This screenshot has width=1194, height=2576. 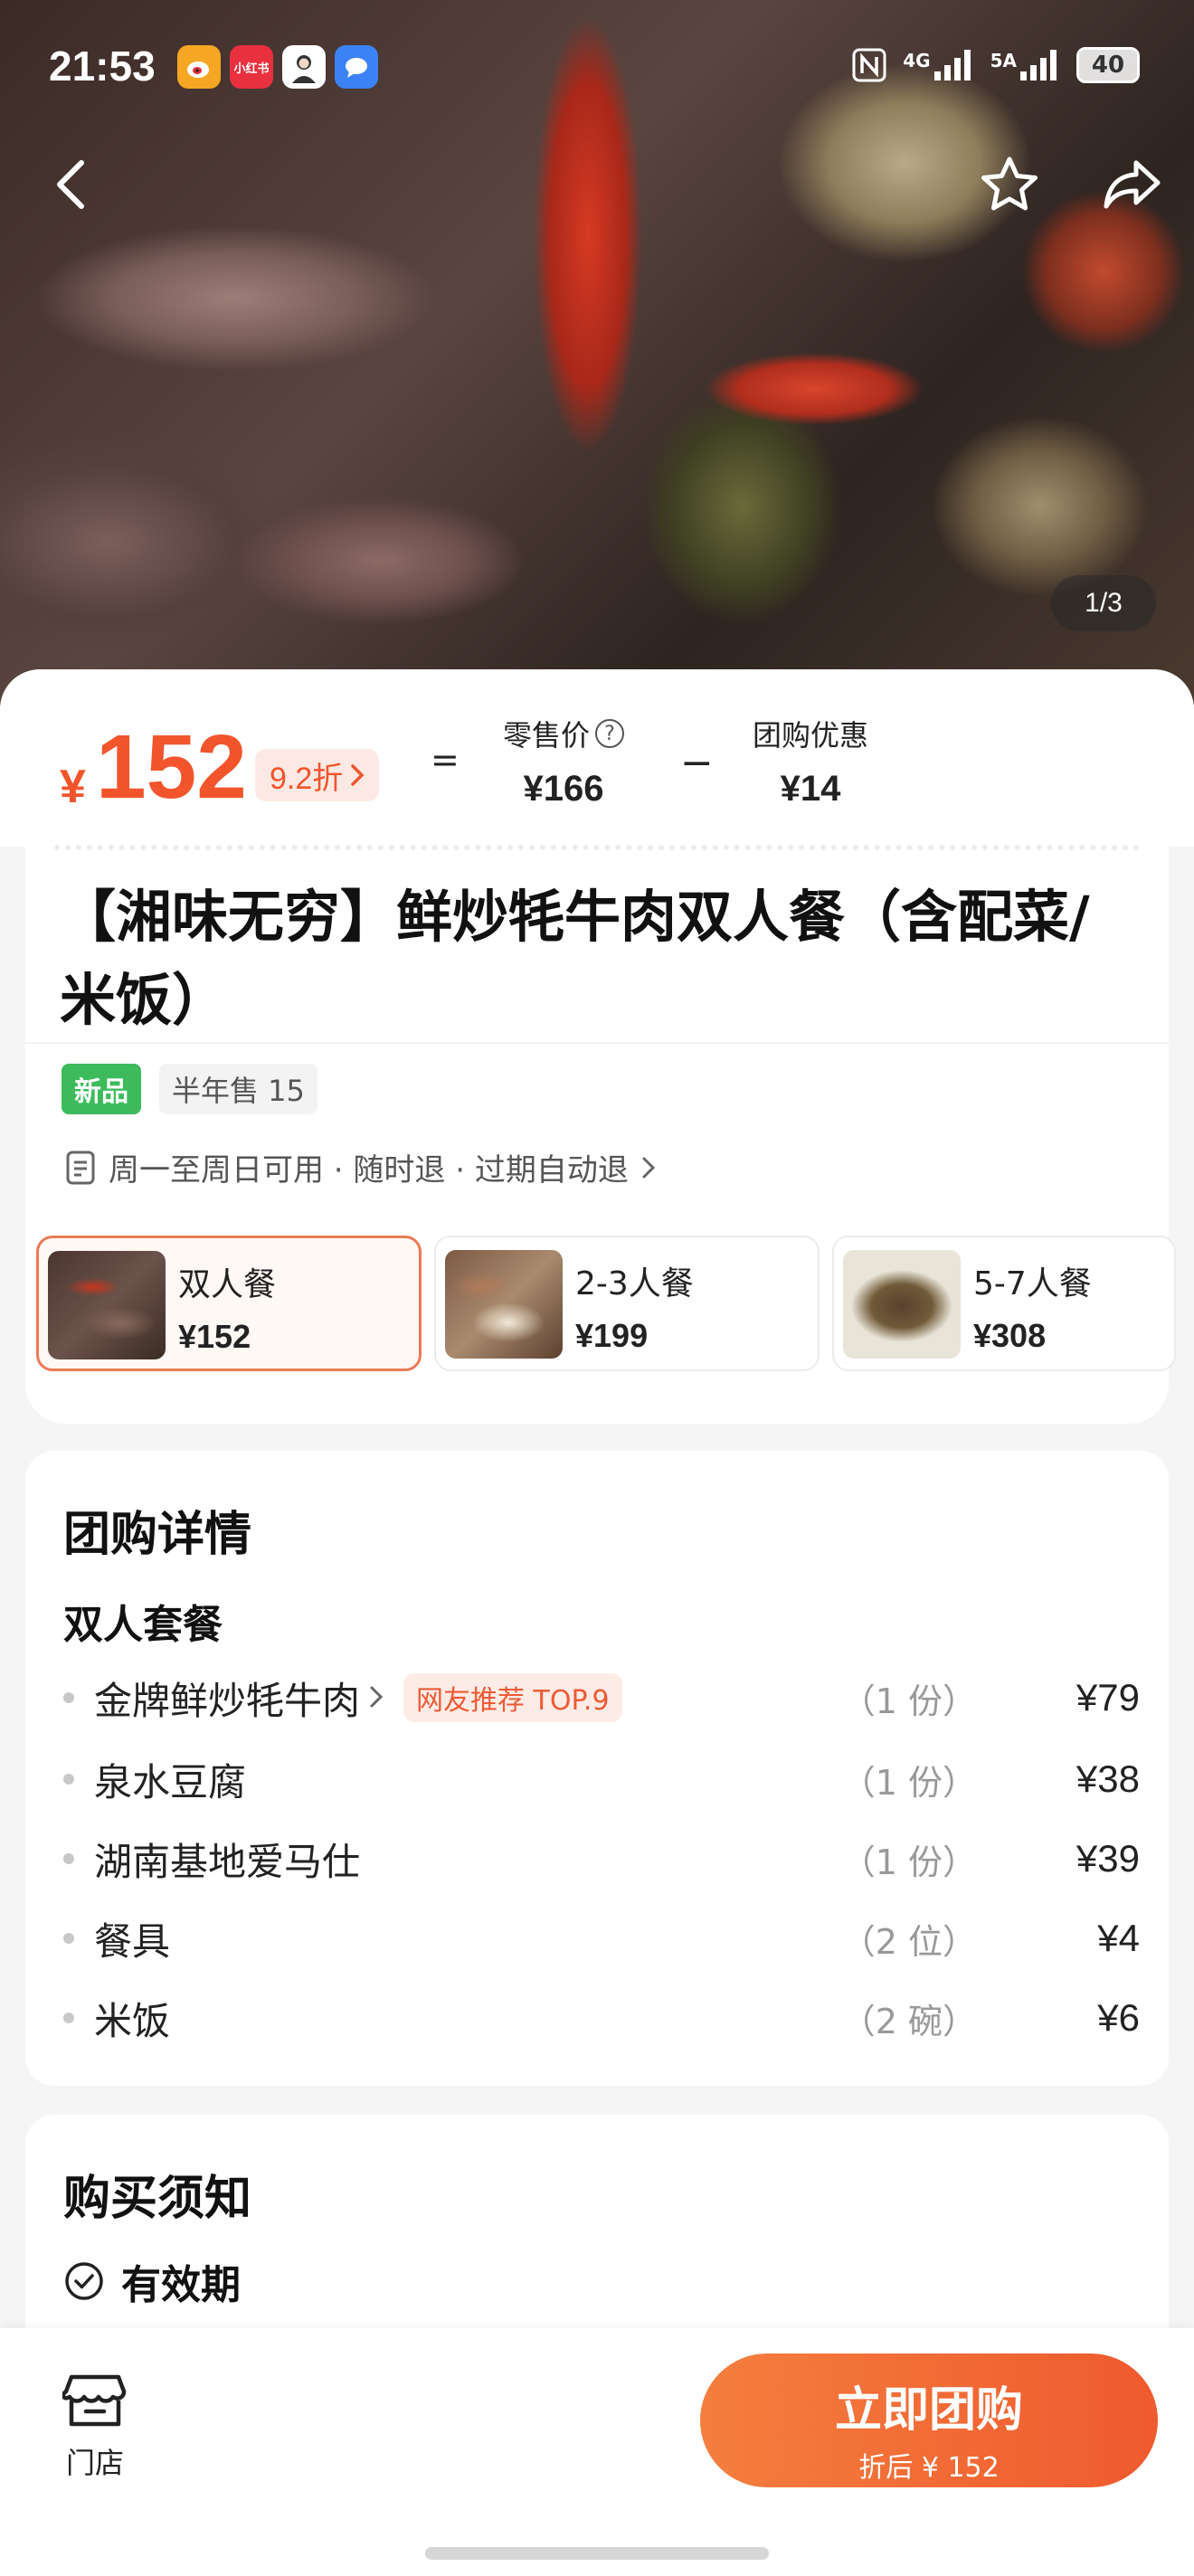 I want to click on set-item-row: 米饭 （2 碗） ¥6, so click(x=601, y=2018).